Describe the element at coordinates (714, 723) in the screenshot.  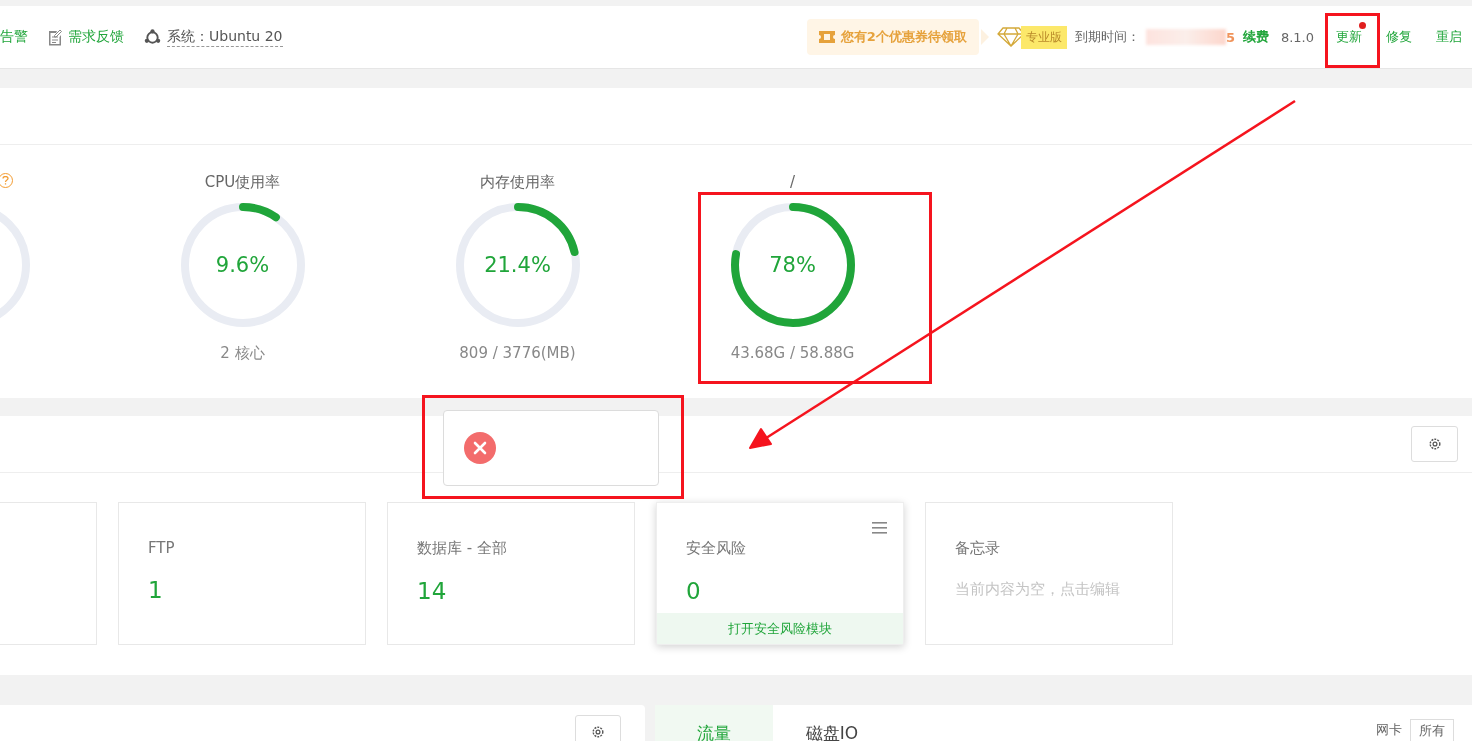
I see `chart-tab: 流量` at that location.